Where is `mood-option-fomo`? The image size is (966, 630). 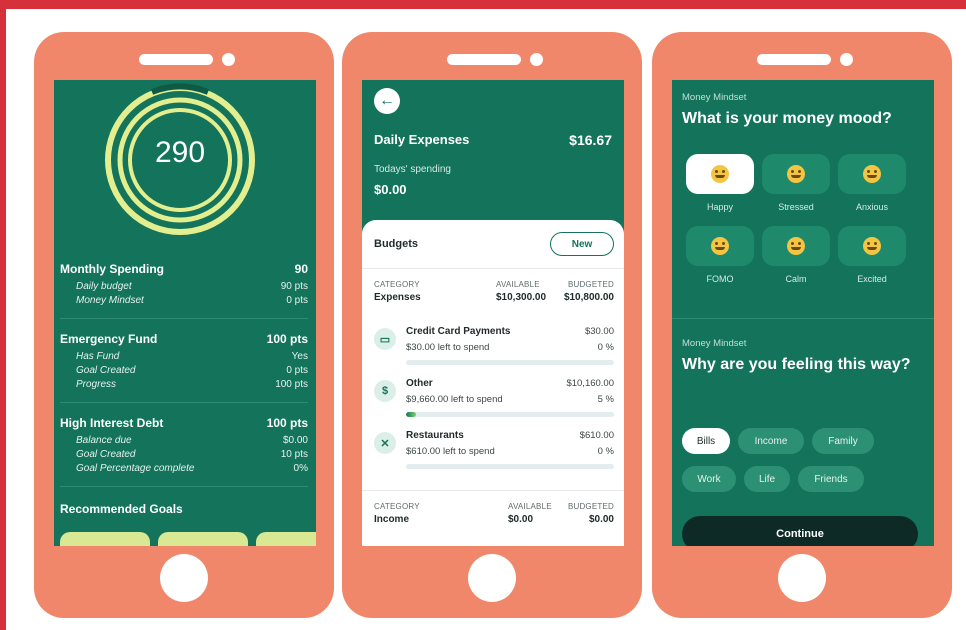
mood-option-fomo is located at coordinates (720, 246).